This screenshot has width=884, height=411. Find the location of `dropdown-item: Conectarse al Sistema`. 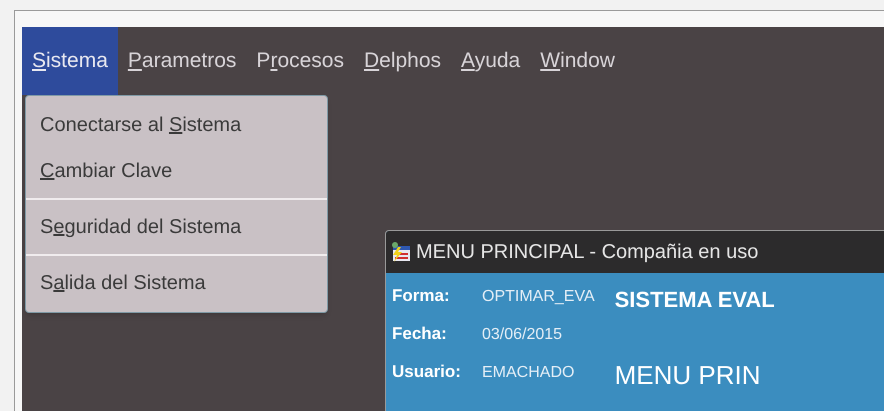

dropdown-item: Conectarse al Sistema is located at coordinates (176, 125).